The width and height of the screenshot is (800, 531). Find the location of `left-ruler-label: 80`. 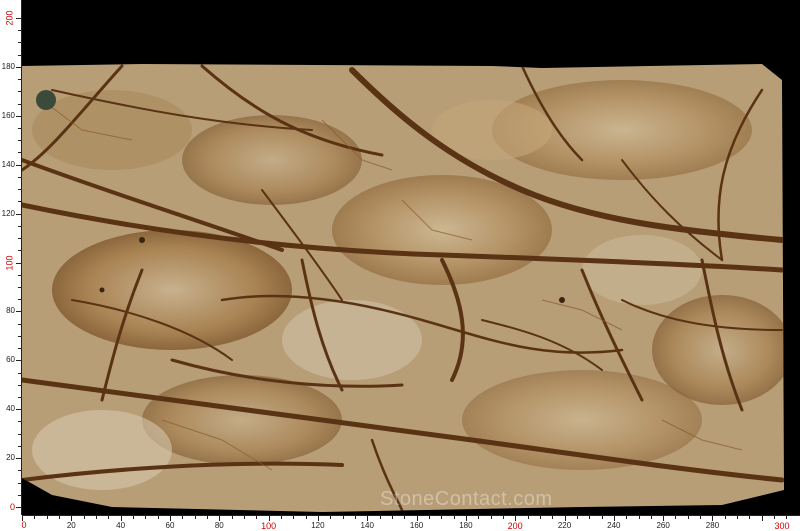

left-ruler-label: 80 is located at coordinates (10, 311).